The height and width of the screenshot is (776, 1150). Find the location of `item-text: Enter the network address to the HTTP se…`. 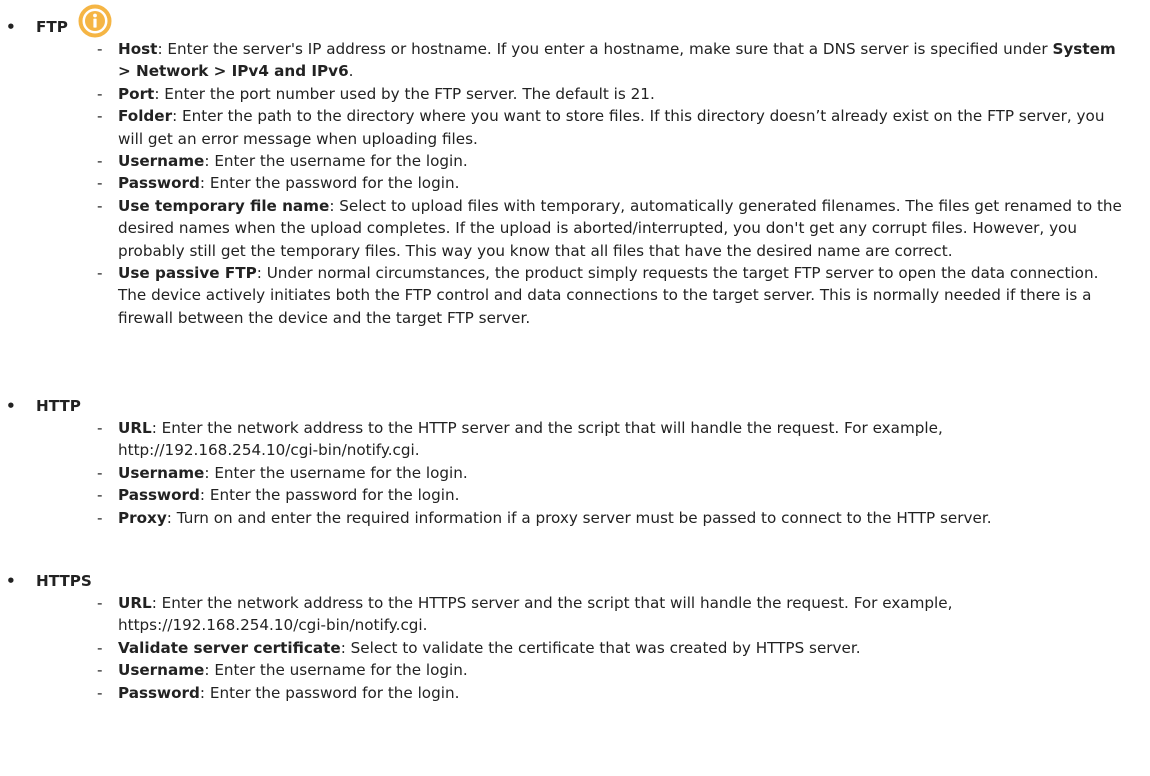

item-text: Enter the network address to the HTTP se… is located at coordinates (530, 439).